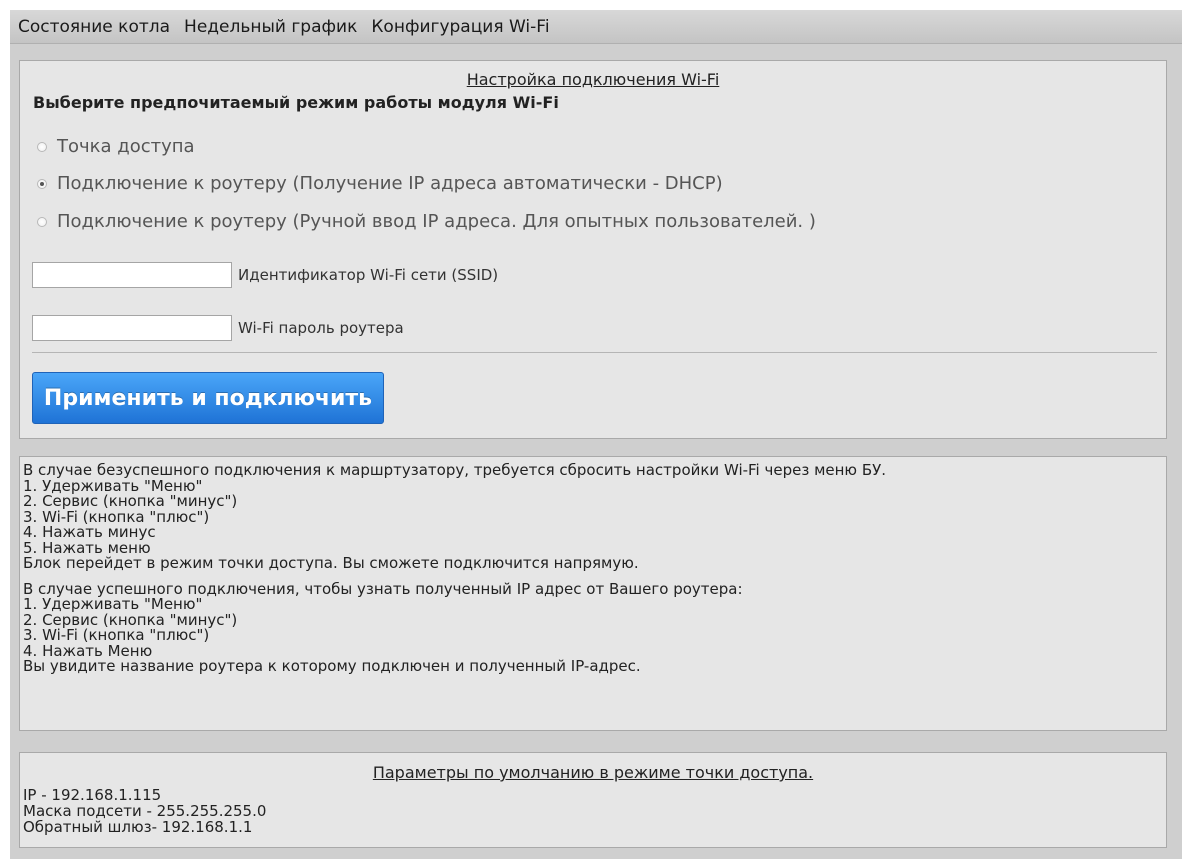  What do you see at coordinates (132, 275) in the screenshot?
I see `ssid-input` at bounding box center [132, 275].